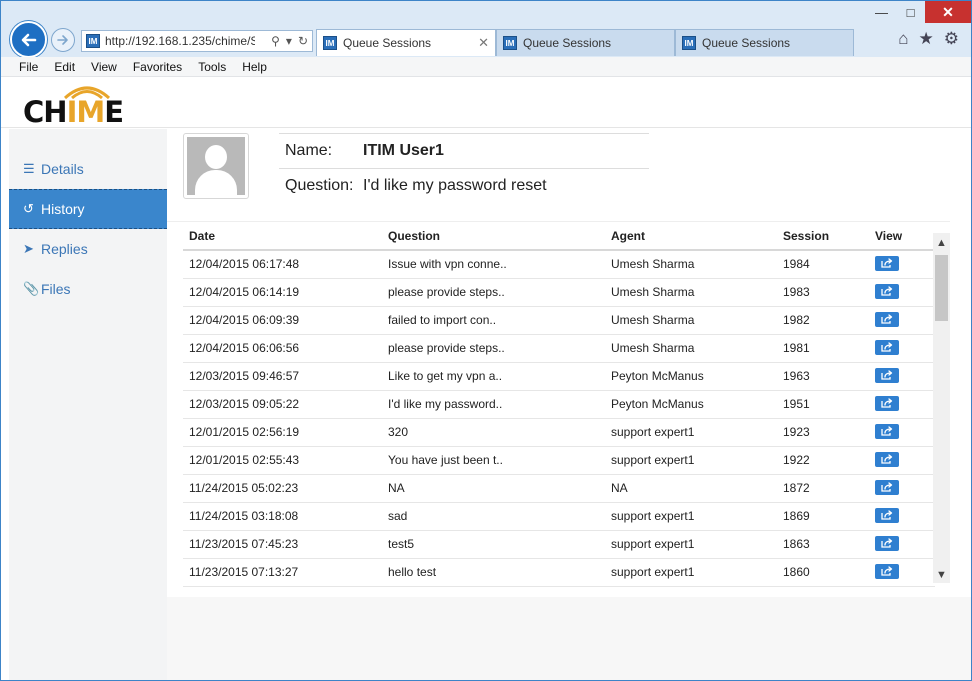  I want to click on forward-button, so click(63, 40).